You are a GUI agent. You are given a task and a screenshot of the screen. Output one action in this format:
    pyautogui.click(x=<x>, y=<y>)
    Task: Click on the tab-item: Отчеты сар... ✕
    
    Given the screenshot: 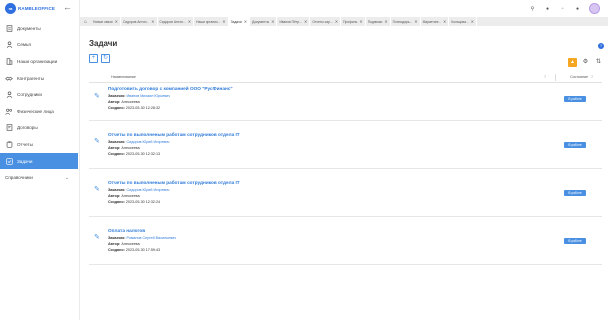 What is the action you would take?
    pyautogui.click(x=326, y=21)
    